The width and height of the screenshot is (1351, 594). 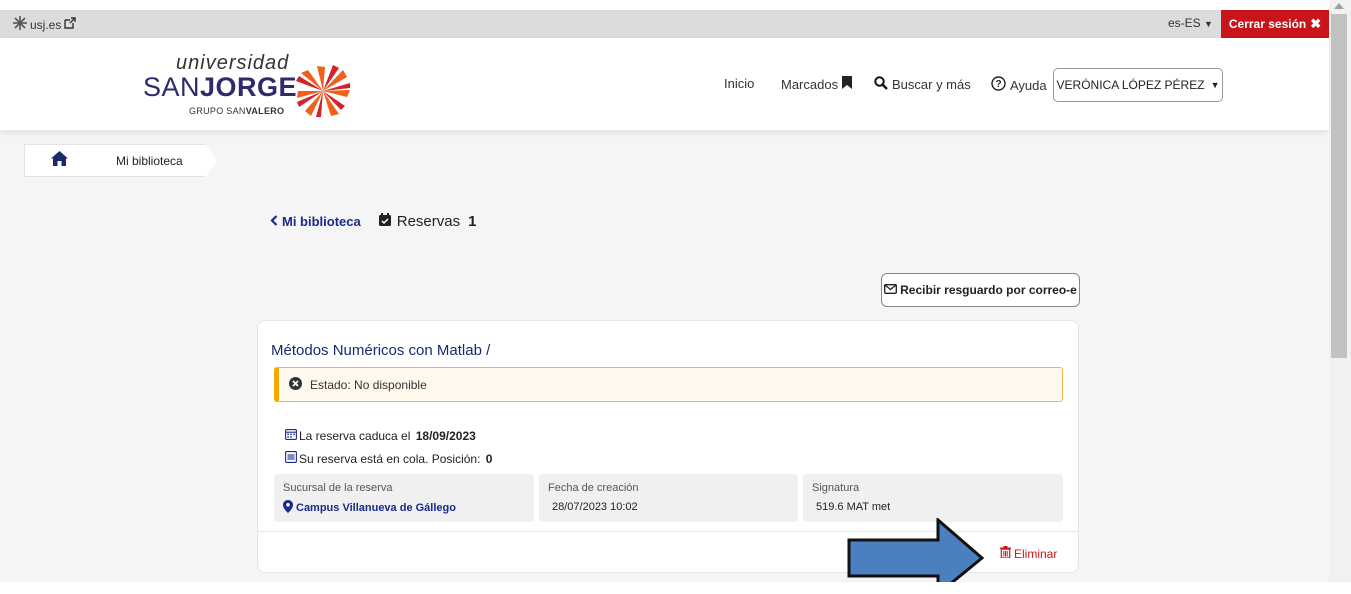 What do you see at coordinates (668, 498) in the screenshot?
I see `created-field: Fecha de creación 28/07/2023 10:02` at bounding box center [668, 498].